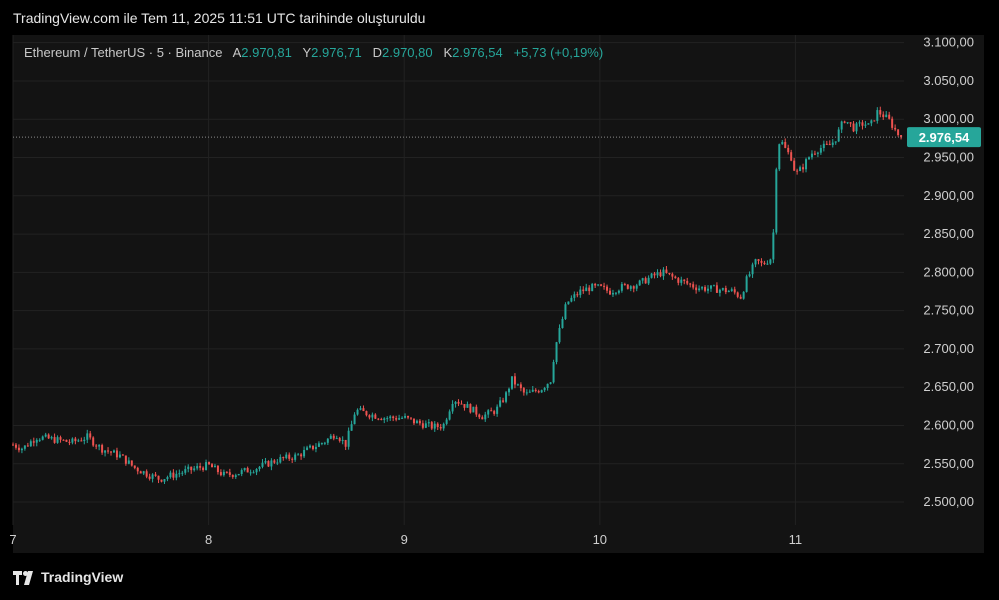  What do you see at coordinates (404, 539) in the screenshot?
I see `x-tick-label: 9` at bounding box center [404, 539].